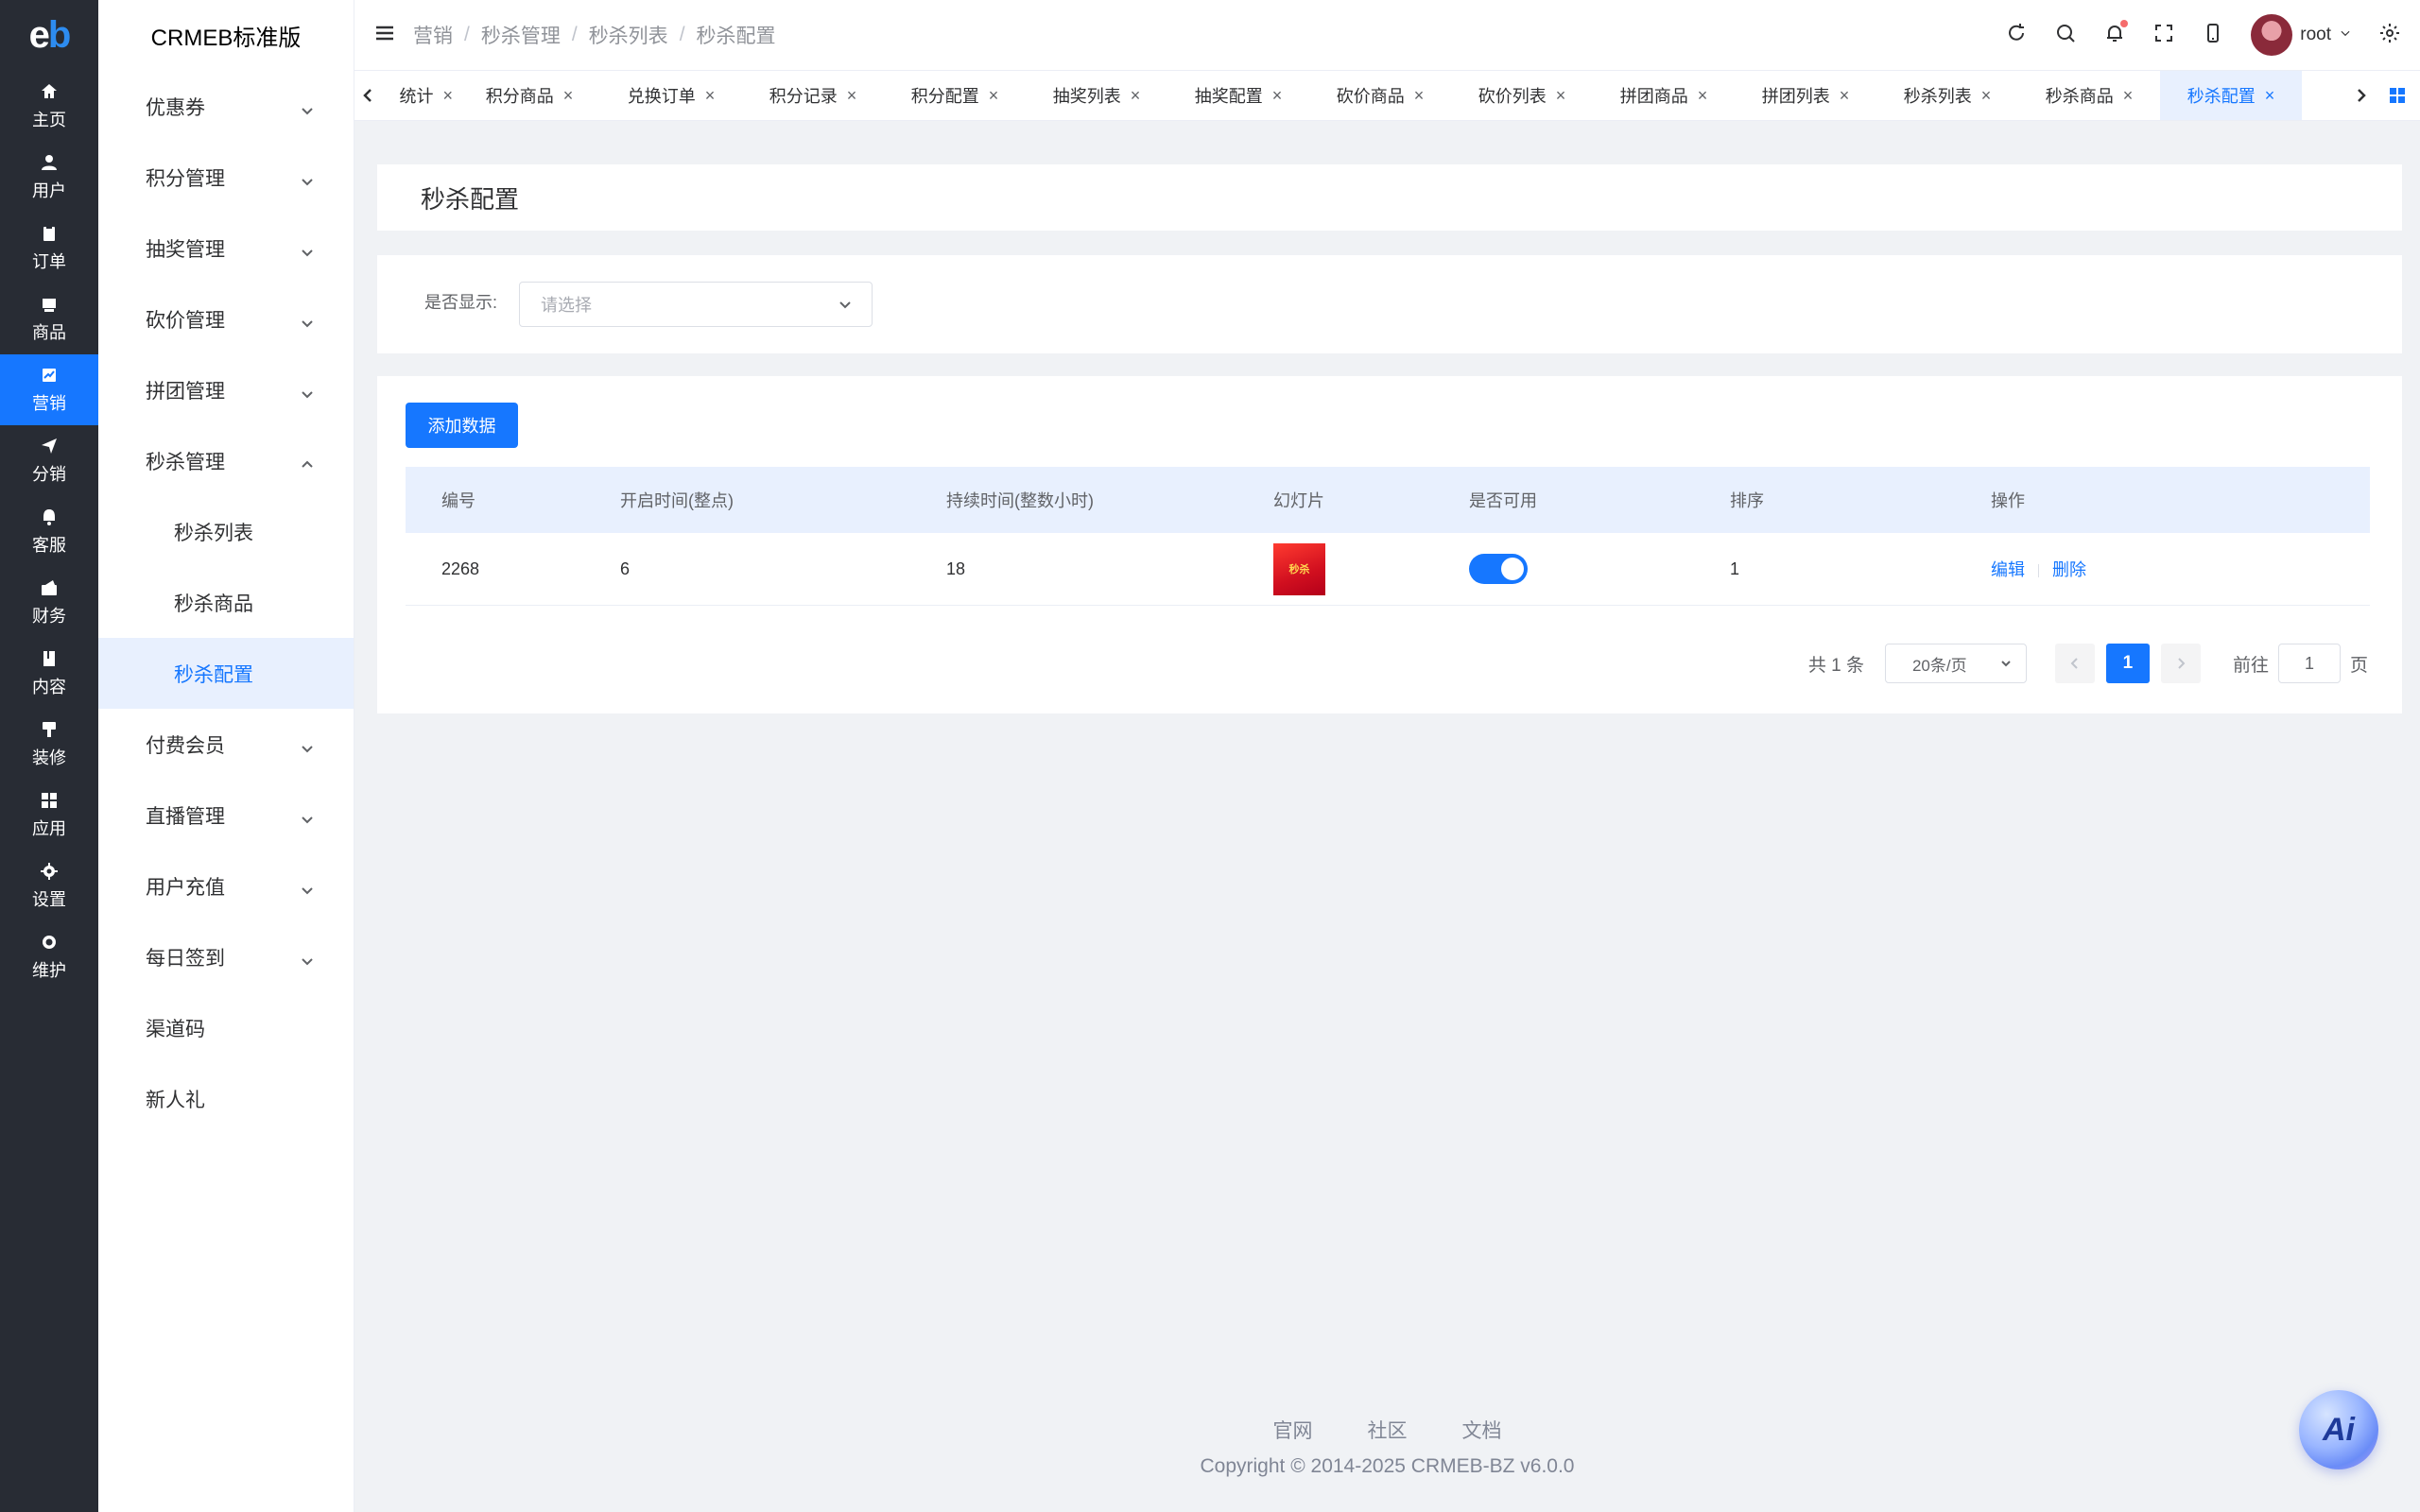 This screenshot has height=1512, width=2420. I want to click on menu-lottery: 抽奖管理, so click(226, 248).